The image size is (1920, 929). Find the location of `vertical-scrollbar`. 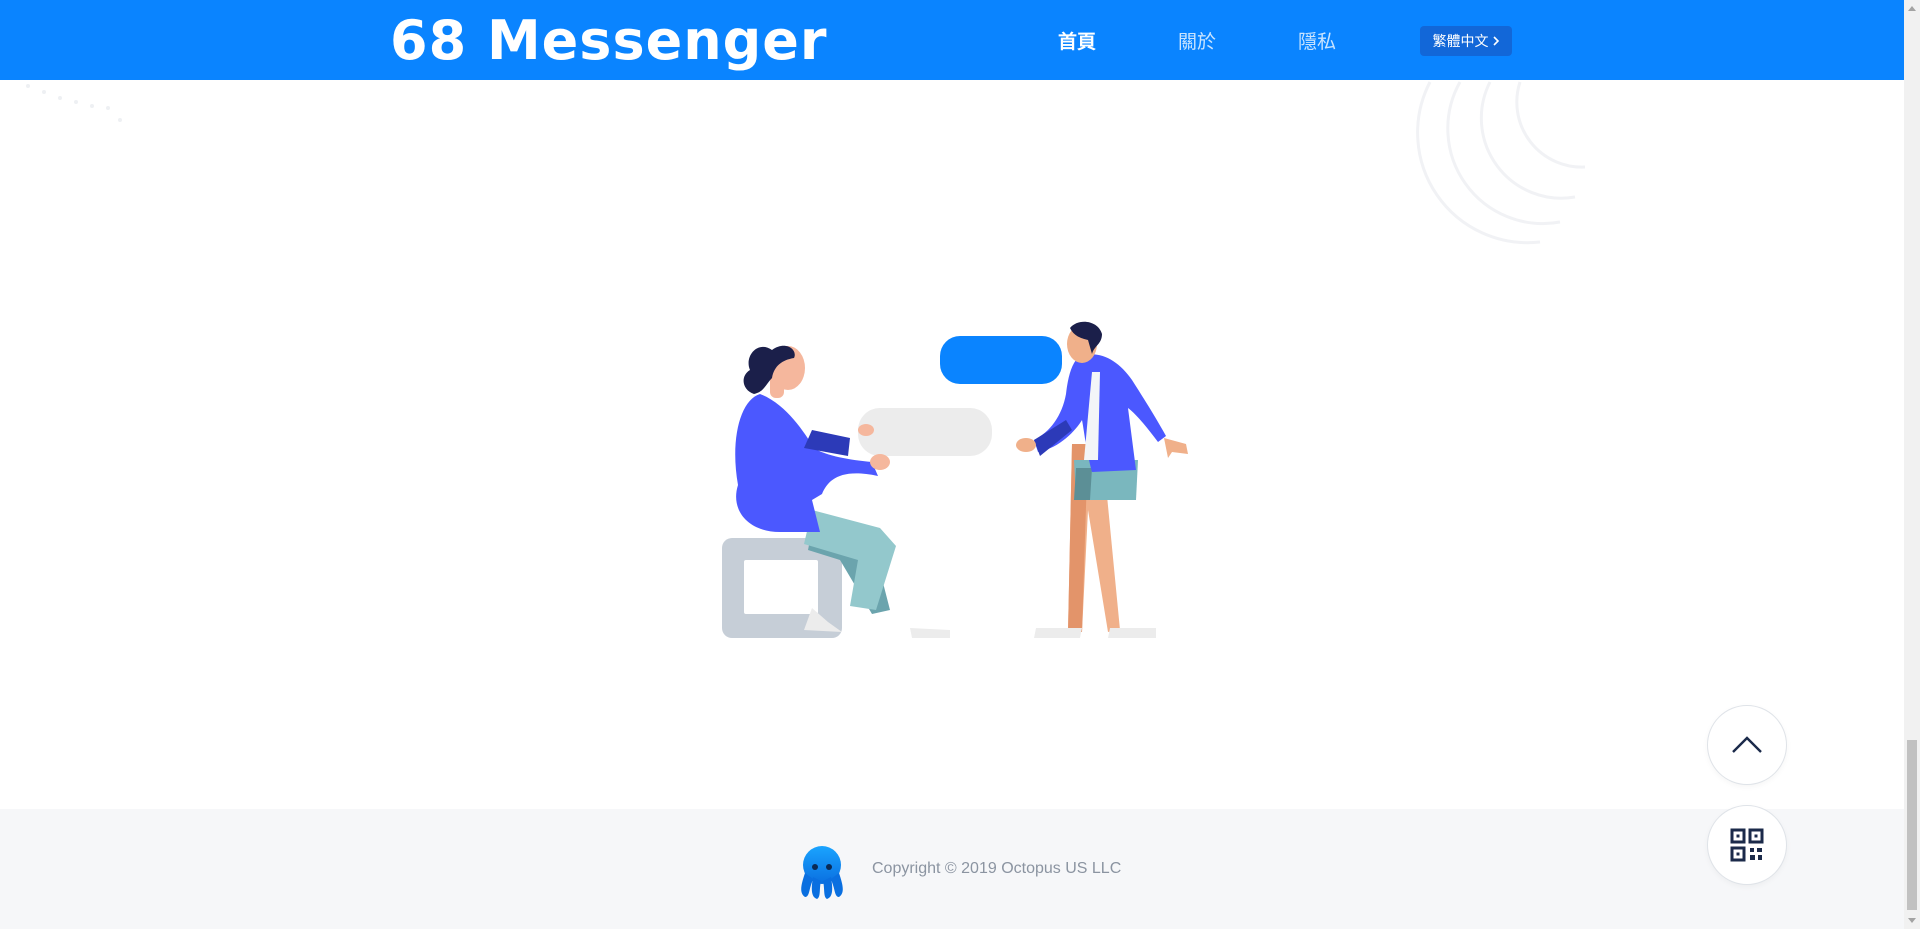

vertical-scrollbar is located at coordinates (1912, 464).